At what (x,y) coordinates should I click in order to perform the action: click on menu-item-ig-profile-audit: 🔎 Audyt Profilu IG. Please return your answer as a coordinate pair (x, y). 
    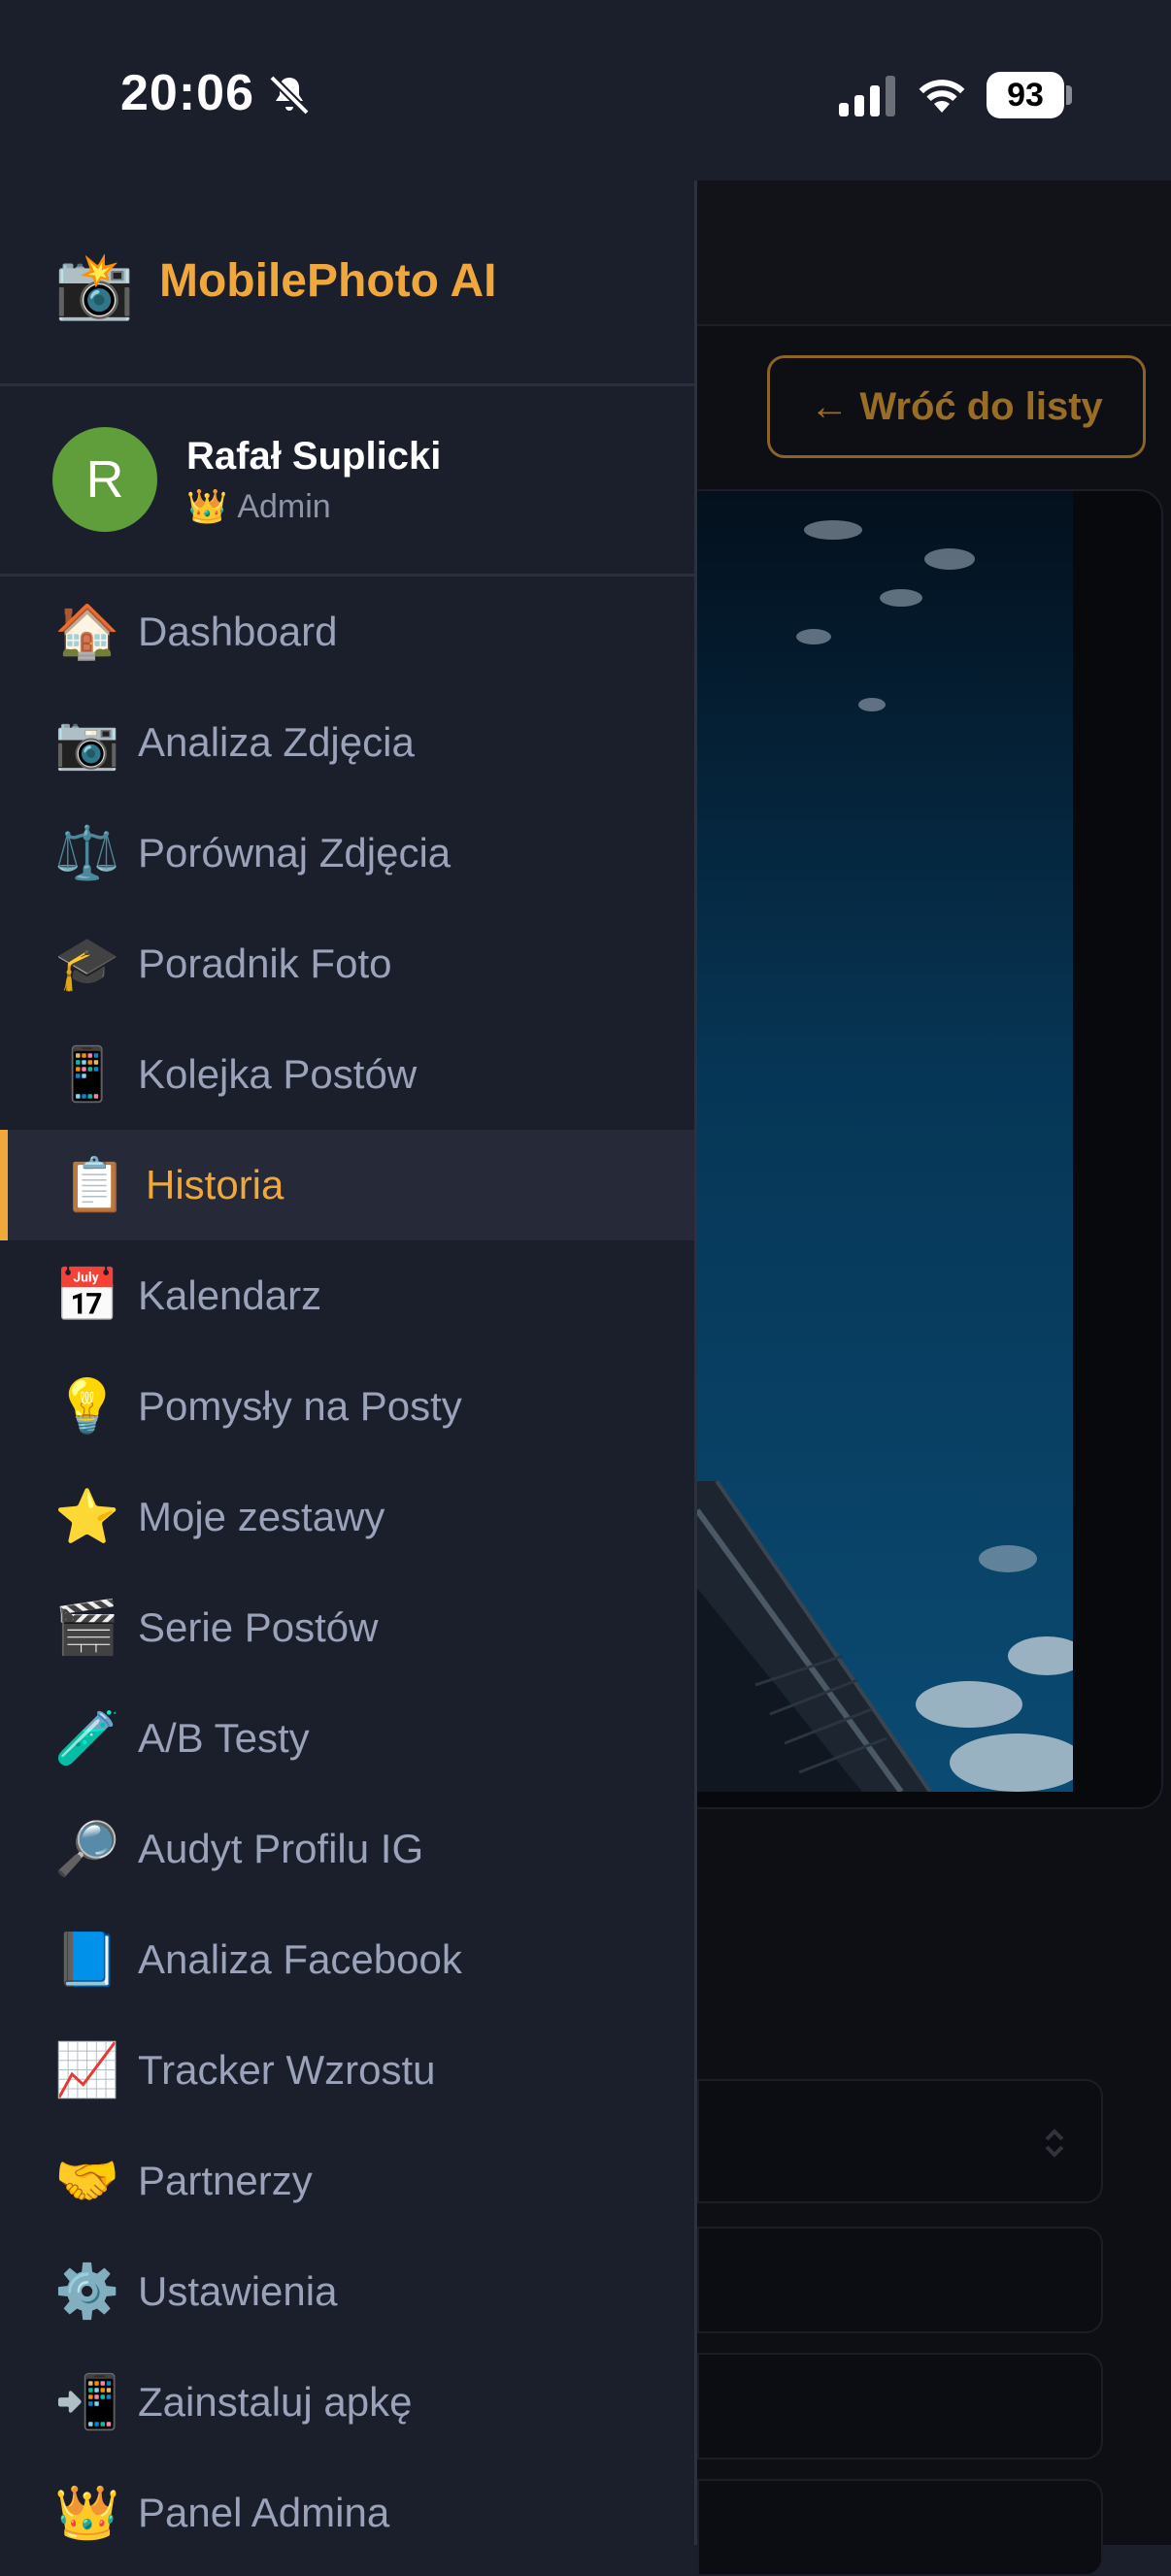
    Looking at the image, I should click on (347, 1849).